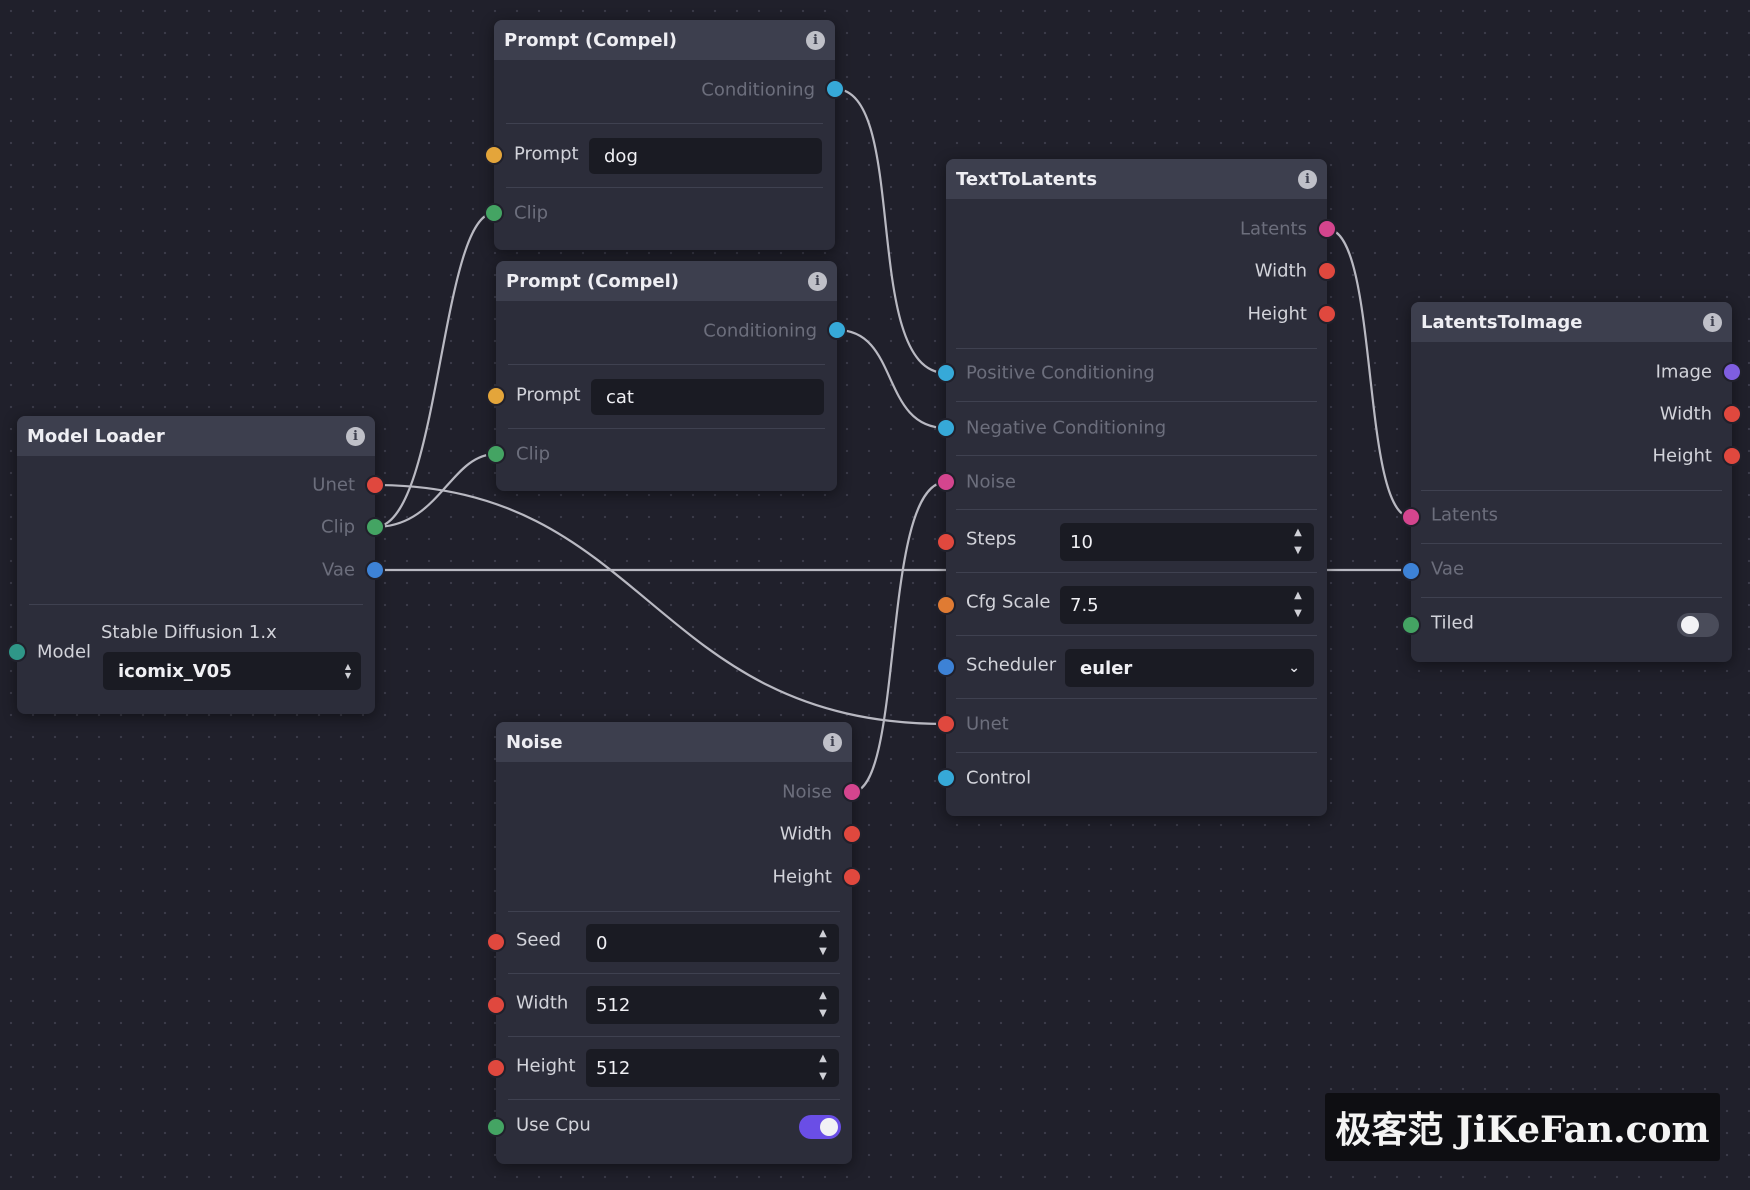  Describe the element at coordinates (820, 1127) in the screenshot. I see `use-cpu-toggle` at that location.